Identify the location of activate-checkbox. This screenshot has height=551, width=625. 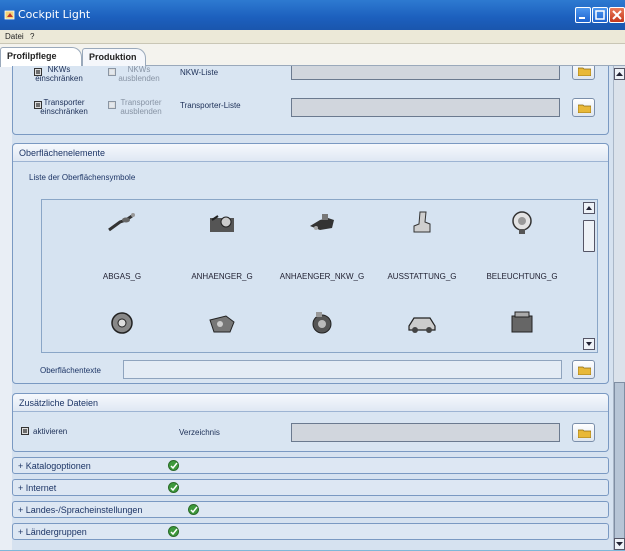
(25, 431).